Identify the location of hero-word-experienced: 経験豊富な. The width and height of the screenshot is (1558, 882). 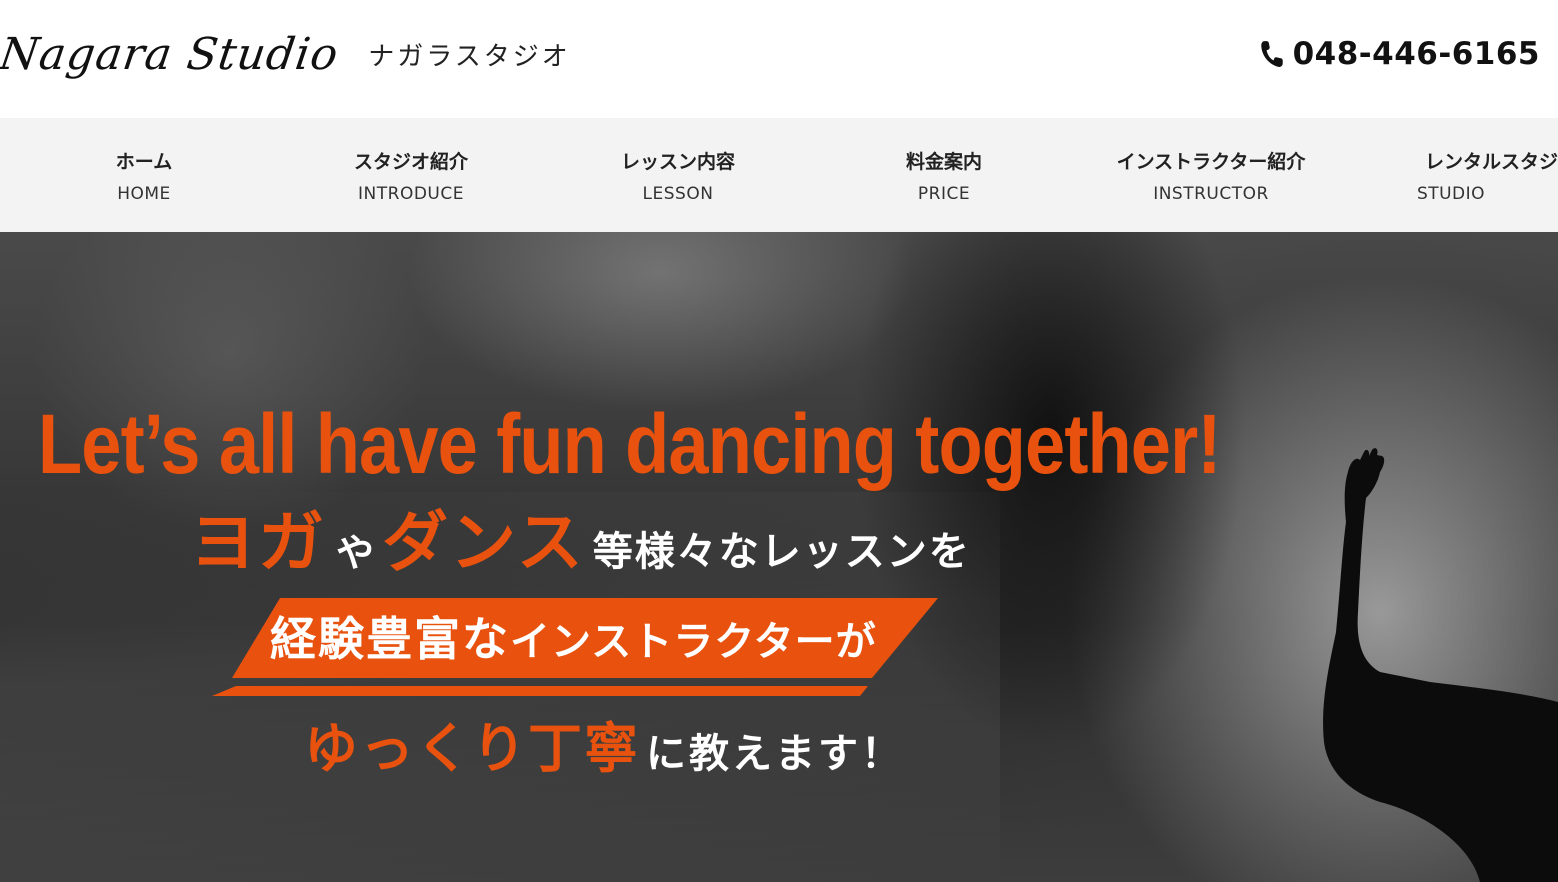
(390, 639).